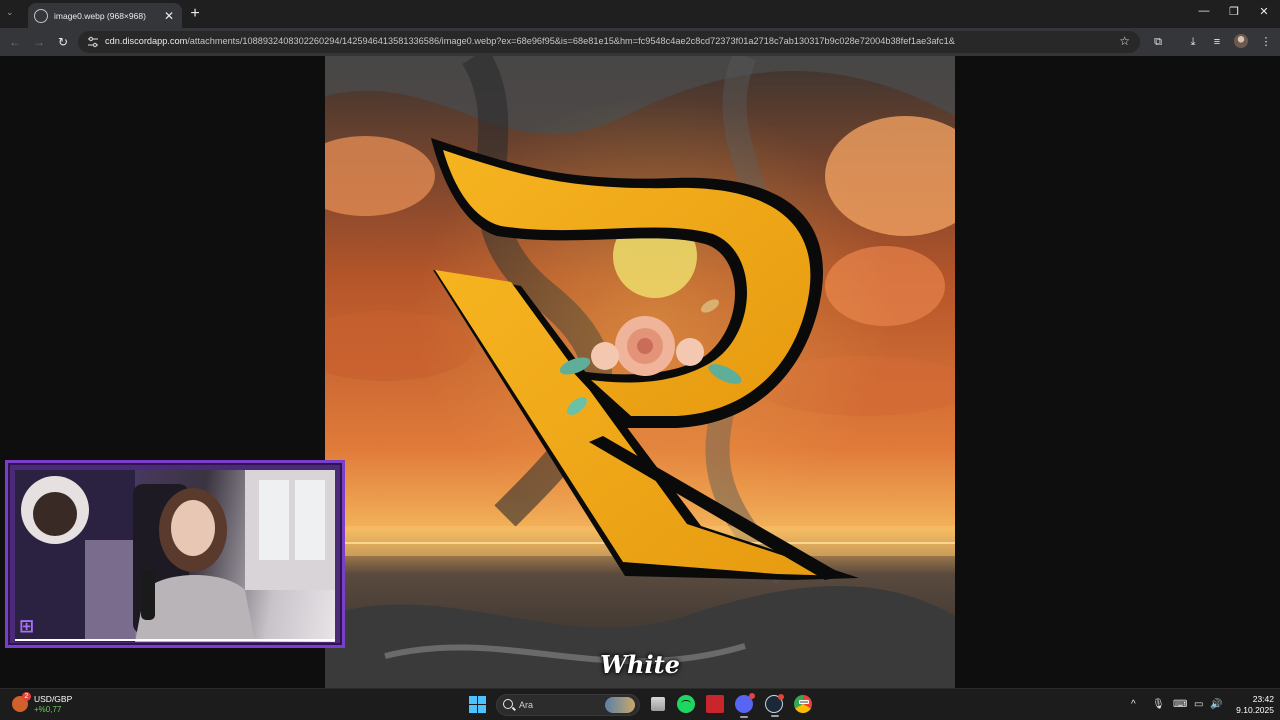  I want to click on clock-time: 23:42, so click(1263, 699).